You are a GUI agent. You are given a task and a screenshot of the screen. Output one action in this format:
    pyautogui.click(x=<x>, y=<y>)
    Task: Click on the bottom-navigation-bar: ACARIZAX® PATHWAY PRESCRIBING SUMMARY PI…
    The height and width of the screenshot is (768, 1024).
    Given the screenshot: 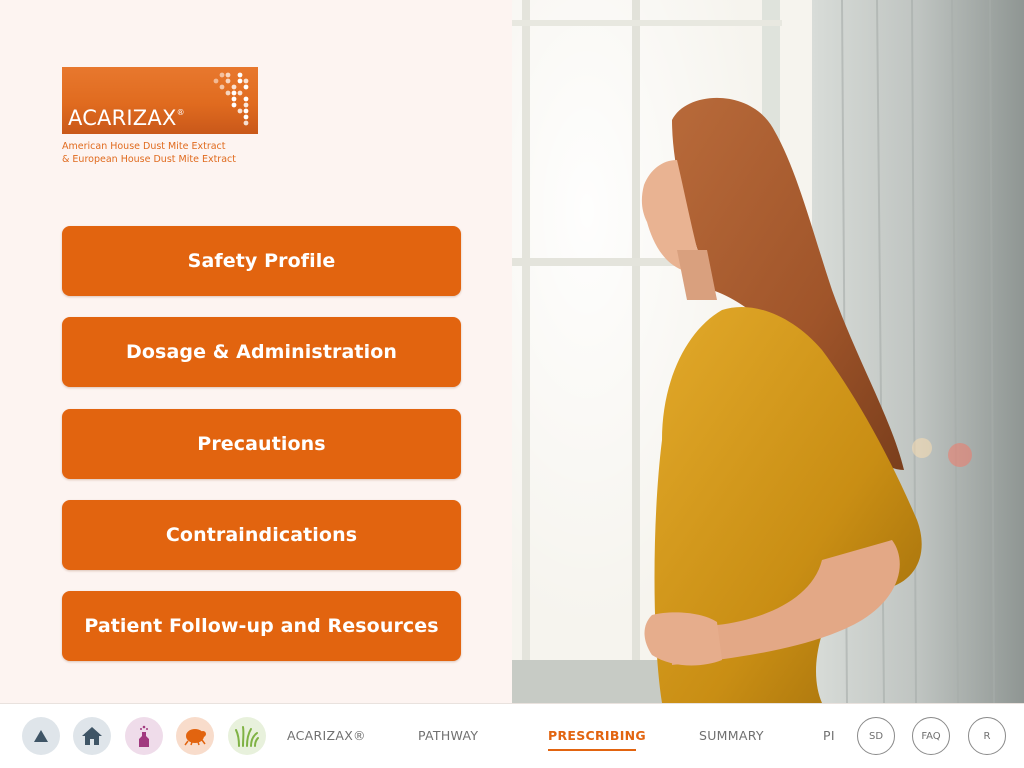 What is the action you would take?
    pyautogui.click(x=512, y=735)
    